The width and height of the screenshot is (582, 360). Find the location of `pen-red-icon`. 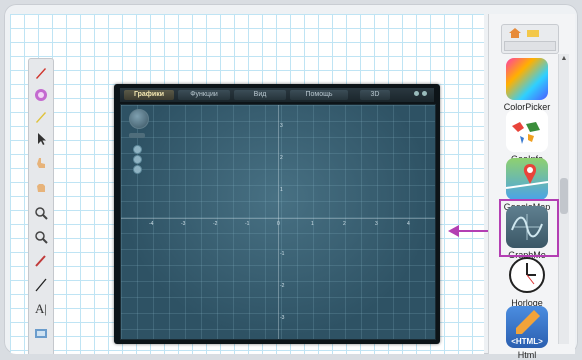

pen-red-icon is located at coordinates (41, 73).